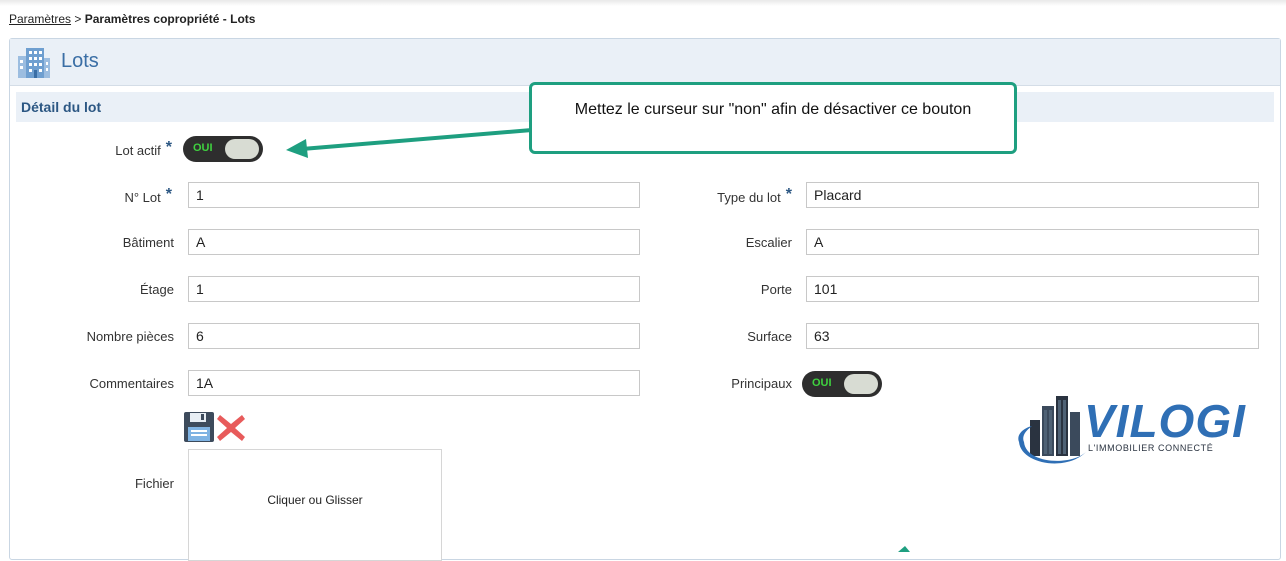  What do you see at coordinates (842, 384) in the screenshot?
I see `principaux-toggle: OUI` at bounding box center [842, 384].